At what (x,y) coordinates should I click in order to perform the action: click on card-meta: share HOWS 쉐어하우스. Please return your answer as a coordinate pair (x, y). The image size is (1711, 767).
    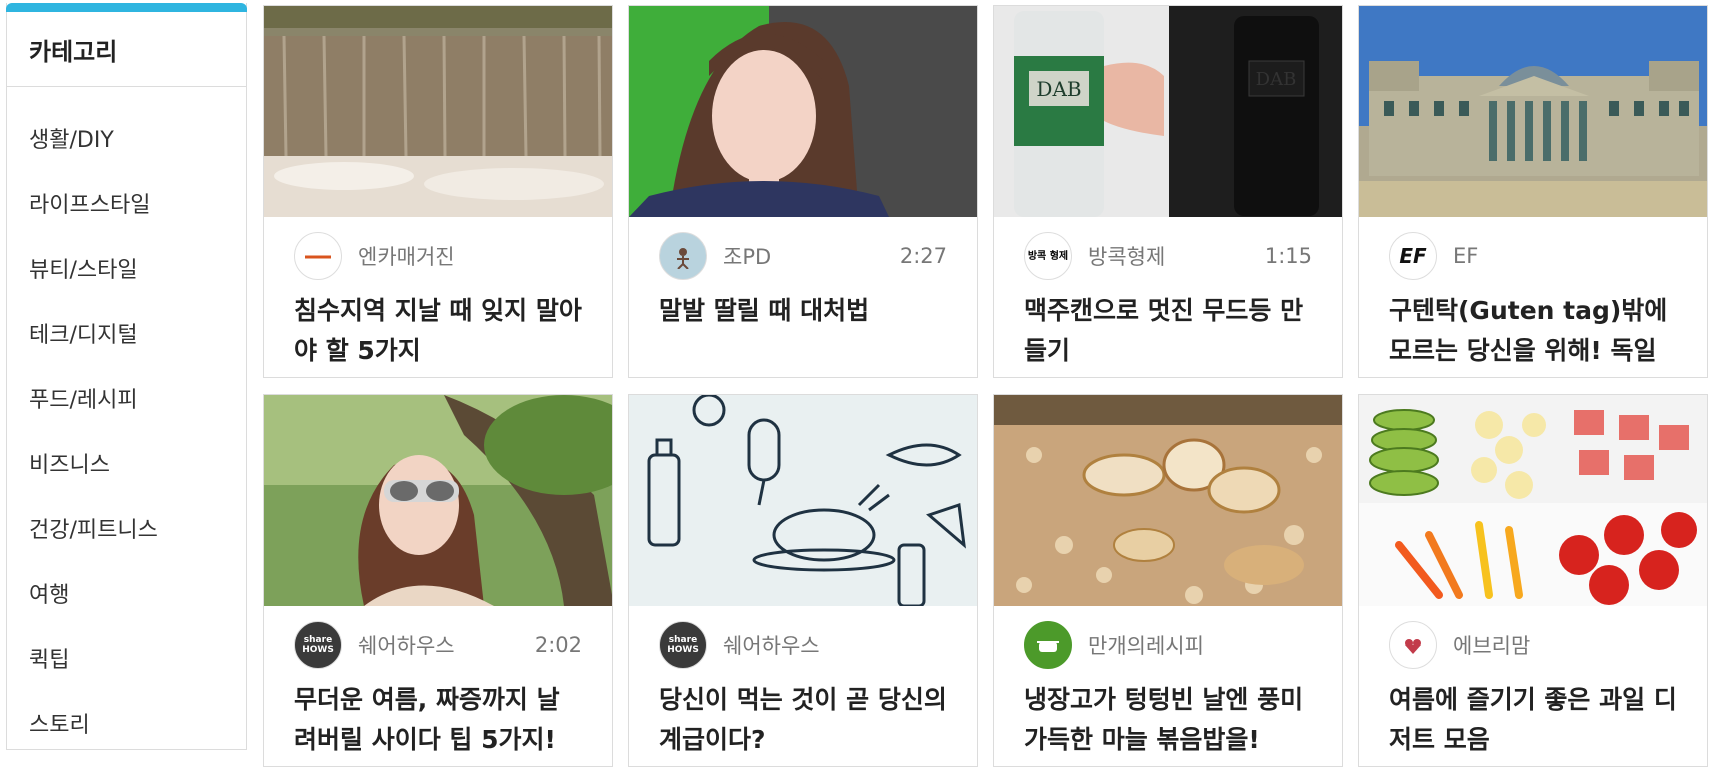
    Looking at the image, I should click on (803, 645).